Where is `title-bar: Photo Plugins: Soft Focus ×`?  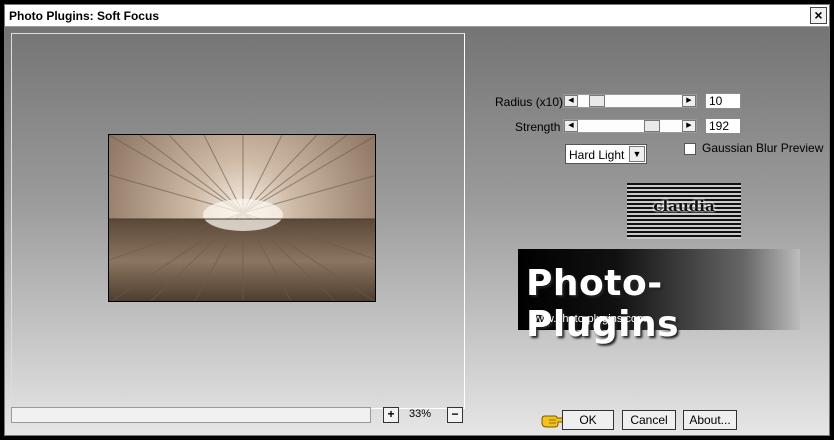 title-bar: Photo Plugins: Soft Focus × is located at coordinates (417, 16).